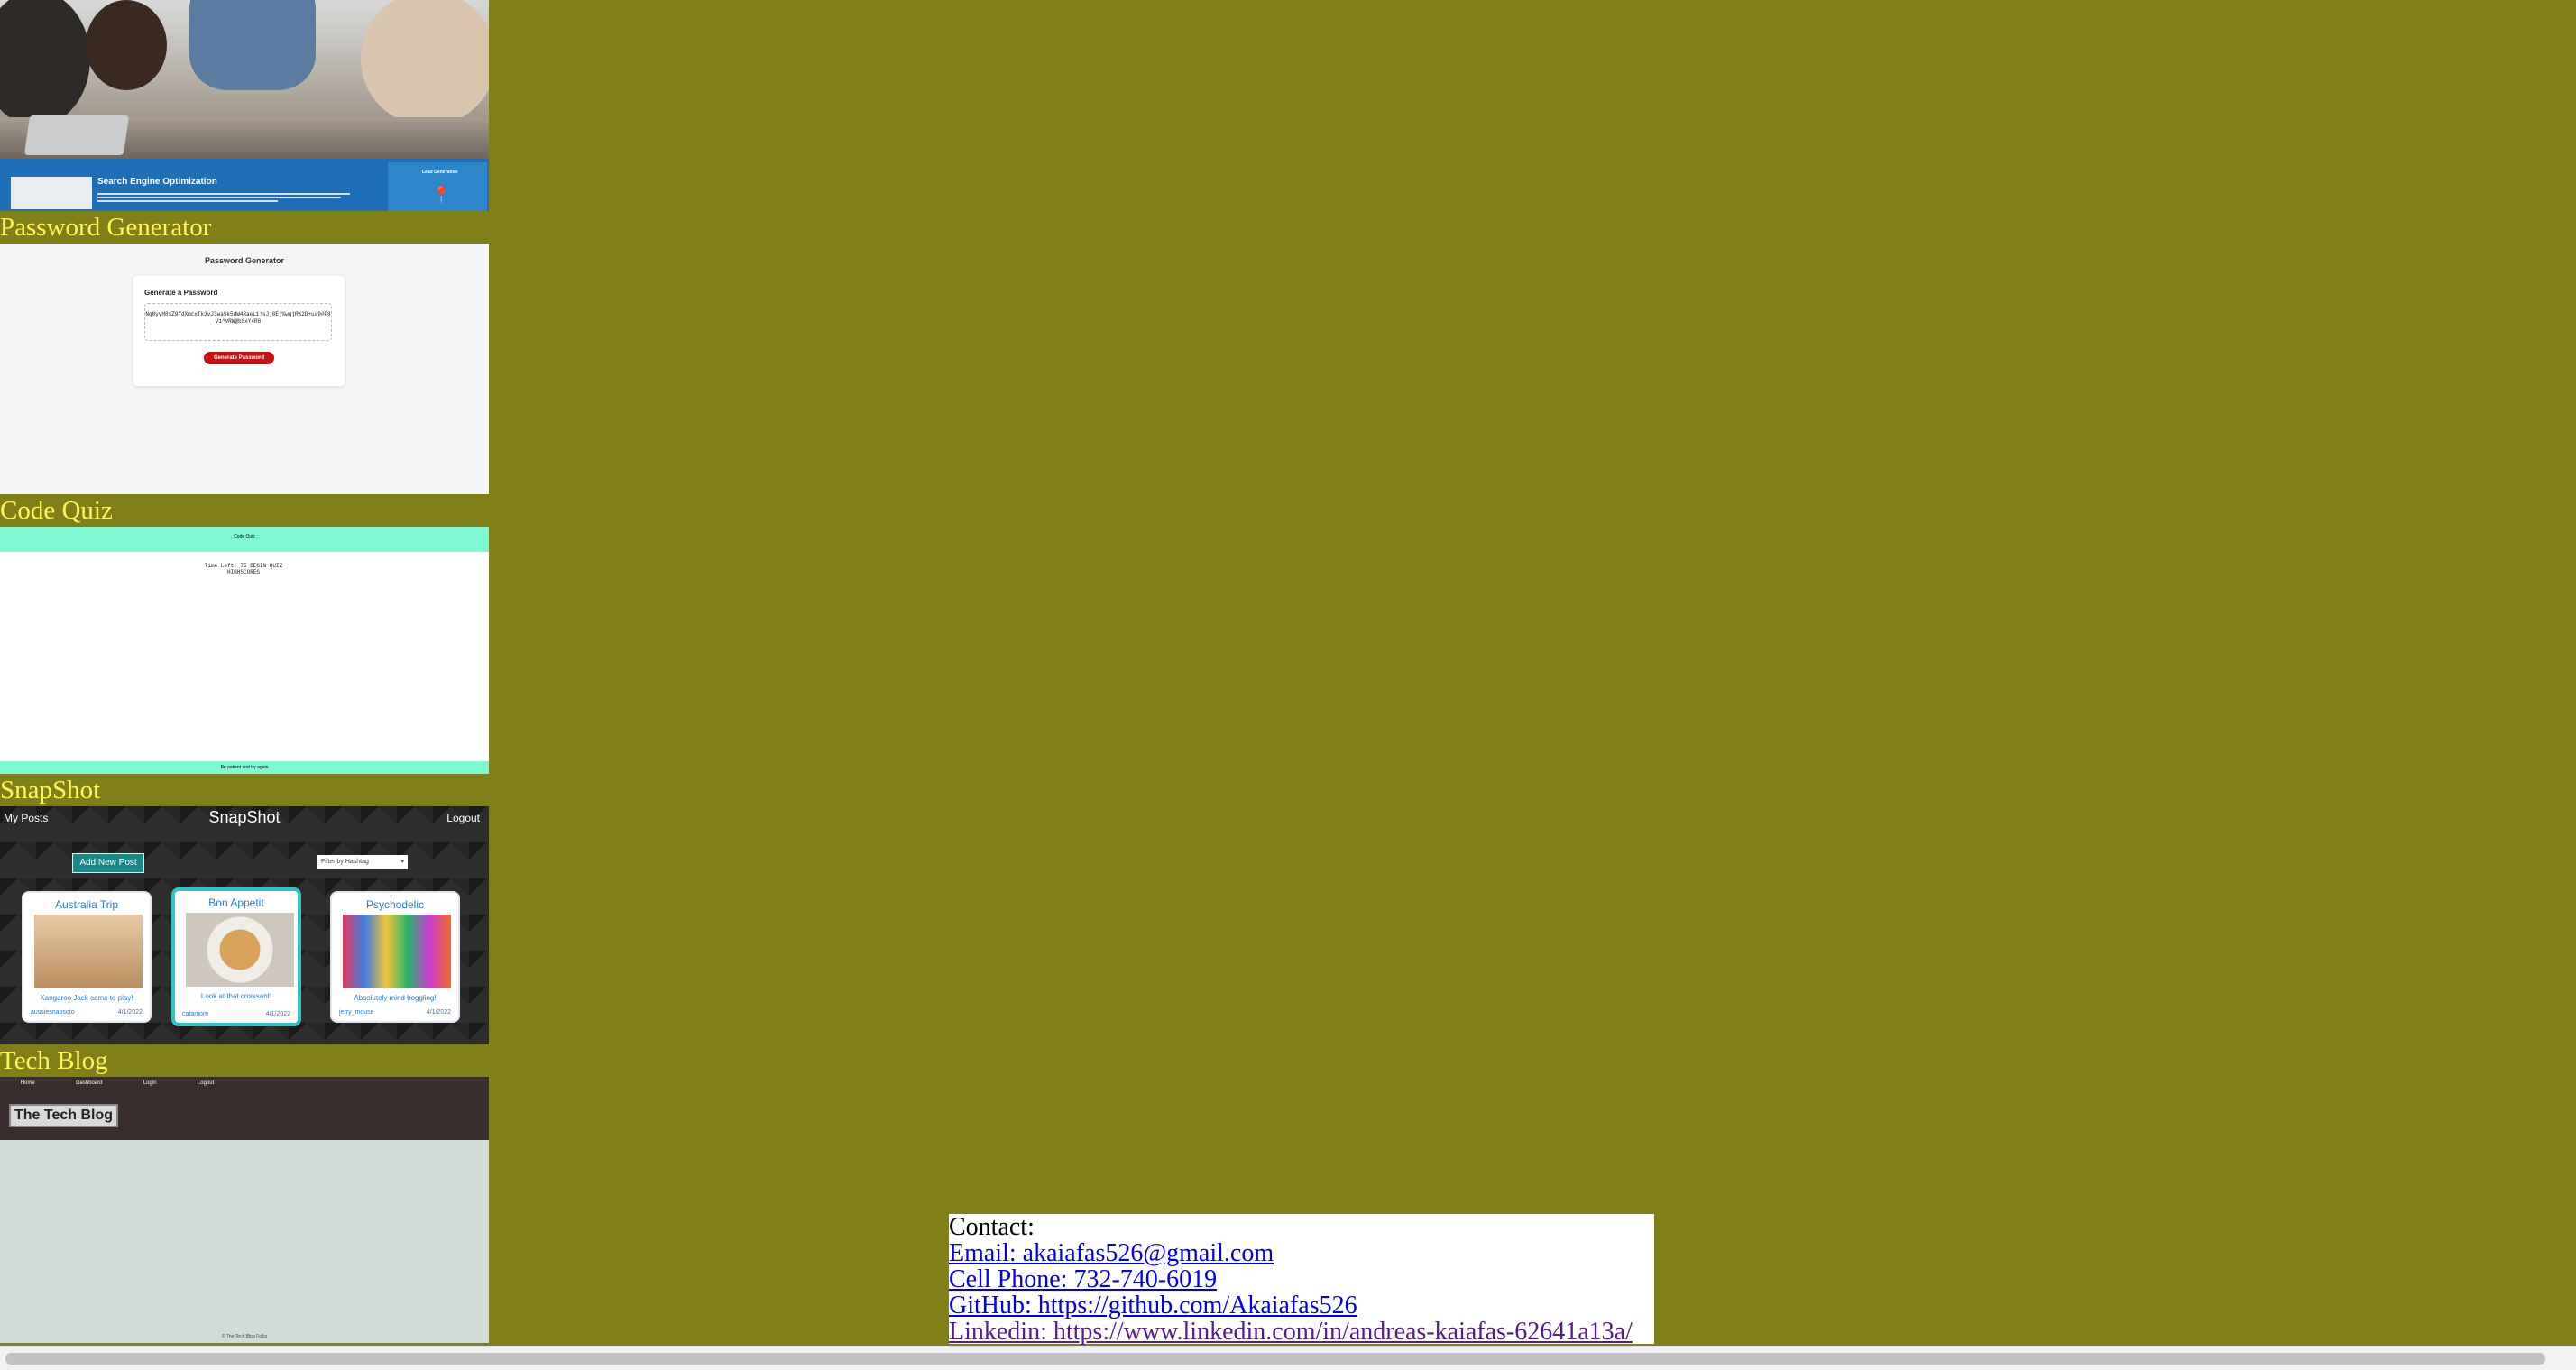  What do you see at coordinates (150, 1083) in the screenshot?
I see `blog-nav-login: Login` at bounding box center [150, 1083].